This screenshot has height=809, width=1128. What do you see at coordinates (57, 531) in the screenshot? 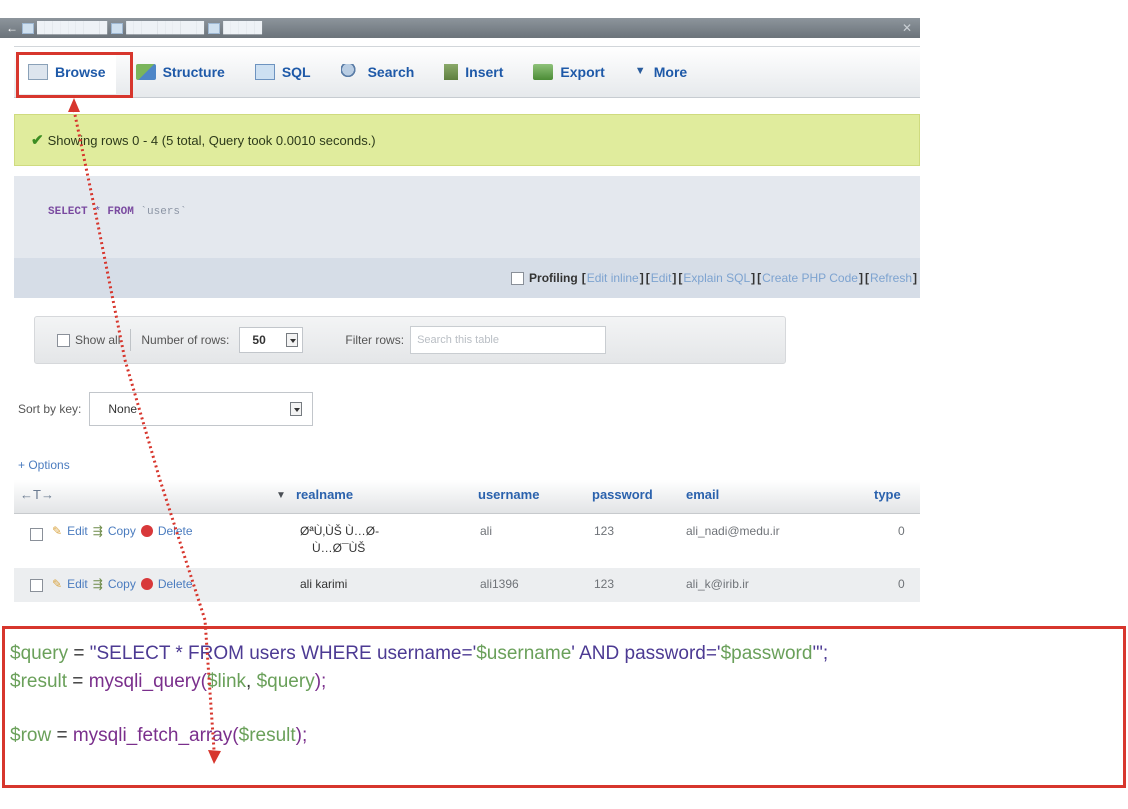
I see `pencil-icon: ✎` at bounding box center [57, 531].